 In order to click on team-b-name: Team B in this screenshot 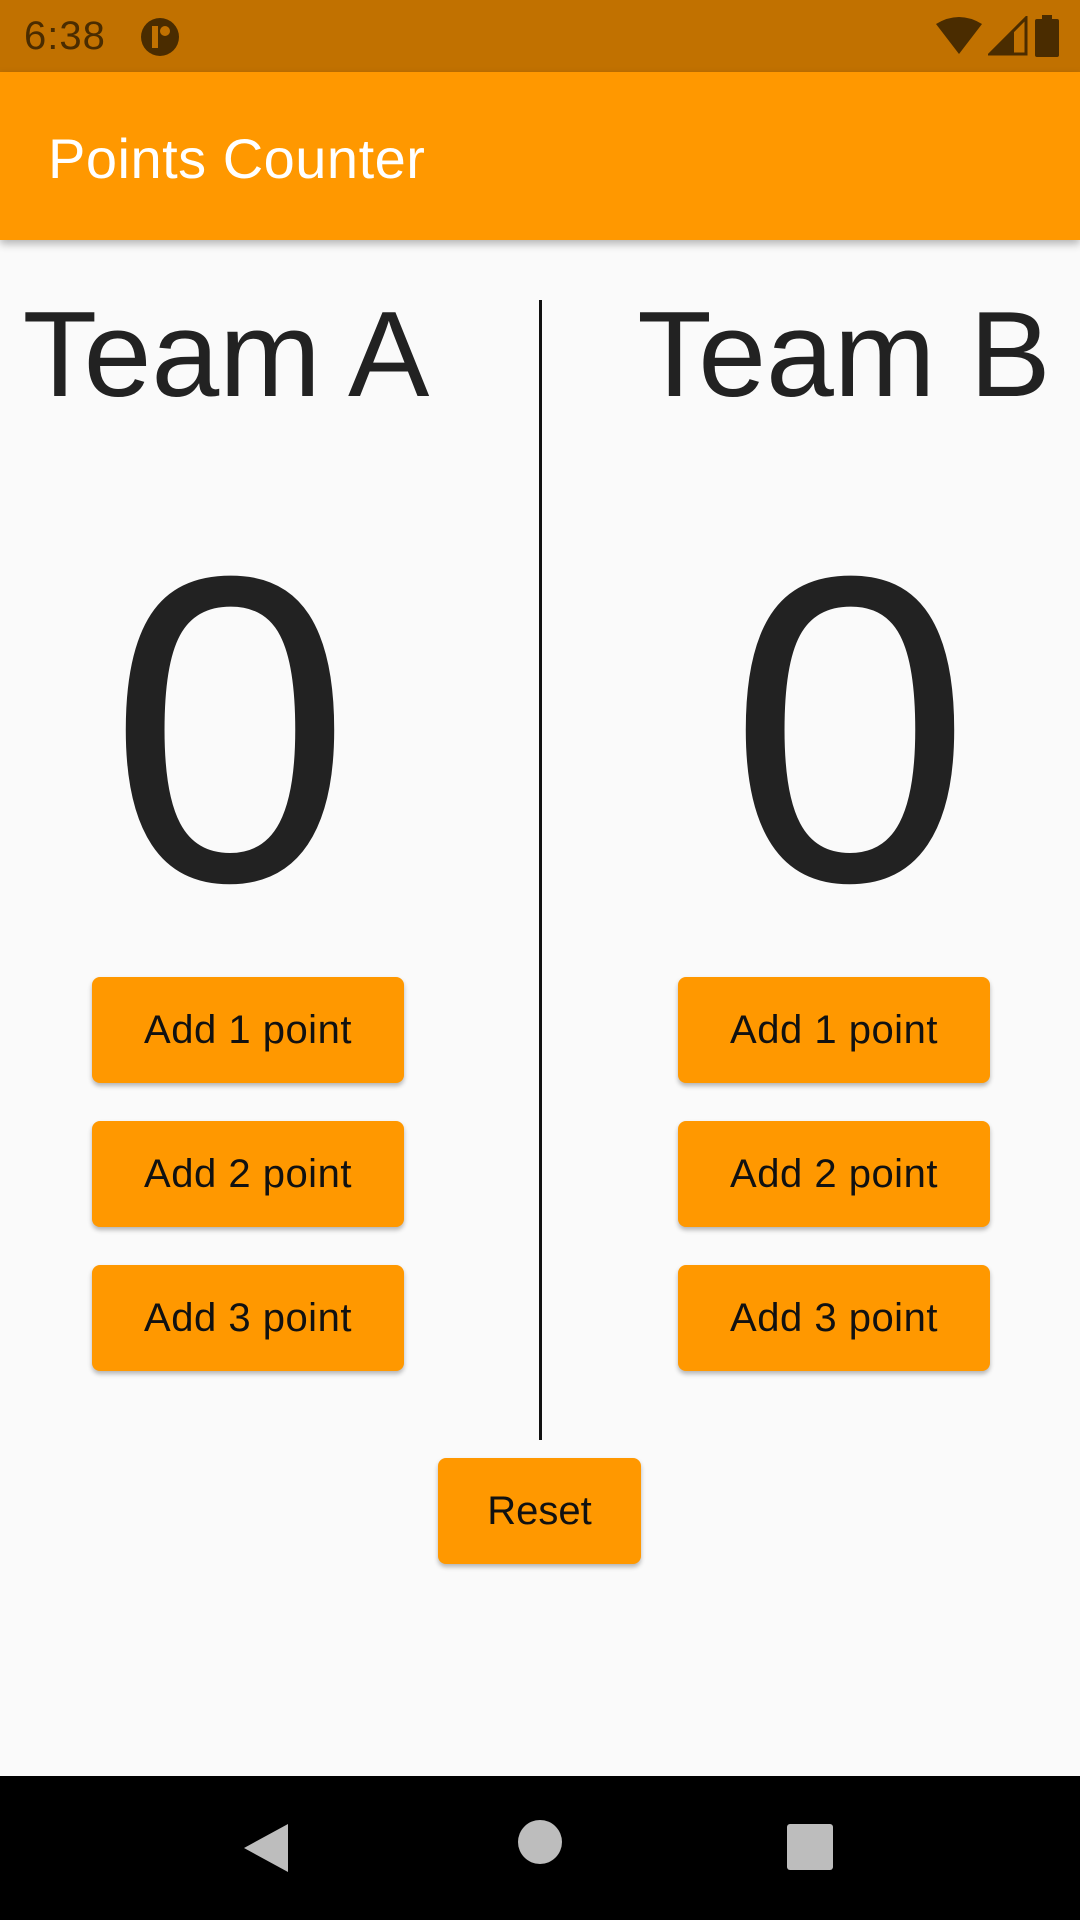, I will do `click(844, 354)`.